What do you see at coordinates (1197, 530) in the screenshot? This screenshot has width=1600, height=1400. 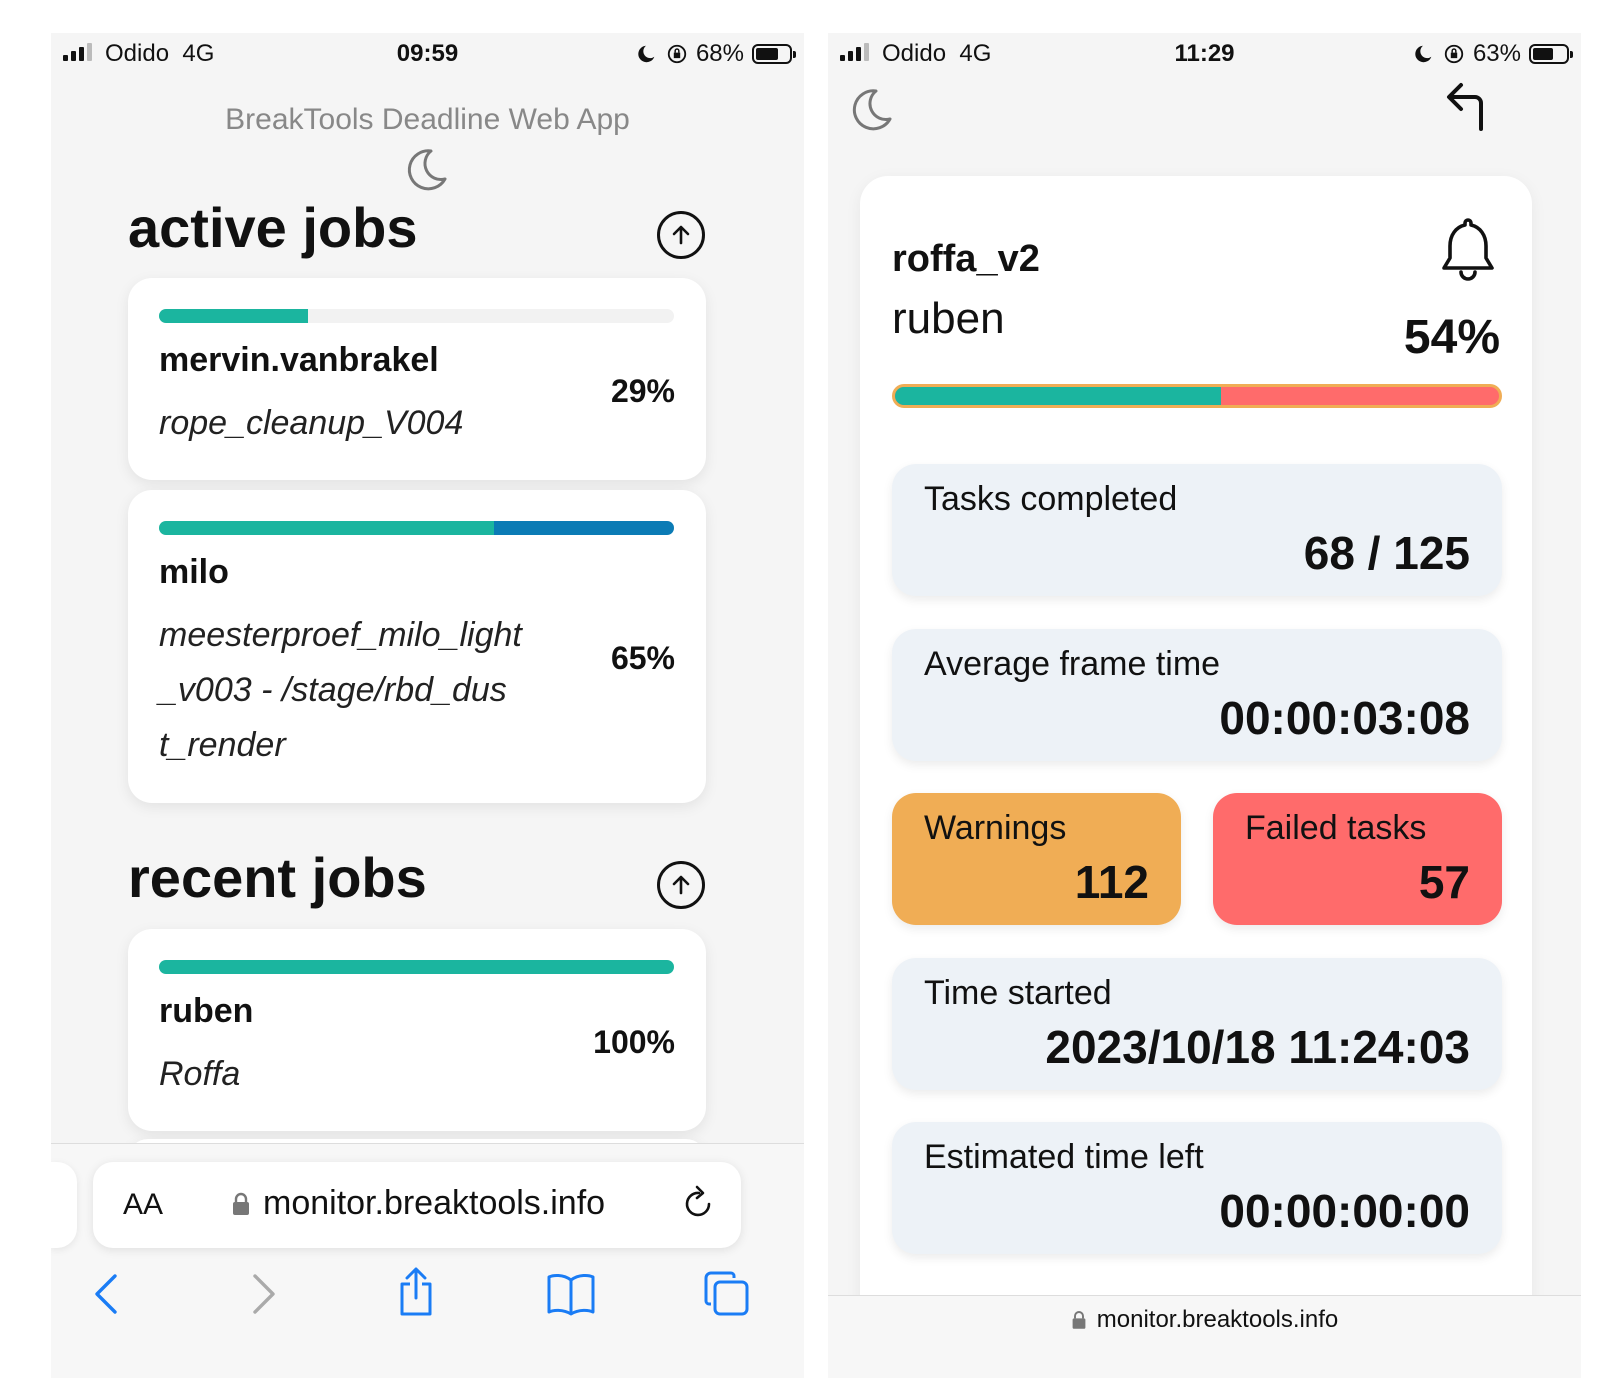 I see `tasks-completed-card: Tasks completed 68 / 125` at bounding box center [1197, 530].